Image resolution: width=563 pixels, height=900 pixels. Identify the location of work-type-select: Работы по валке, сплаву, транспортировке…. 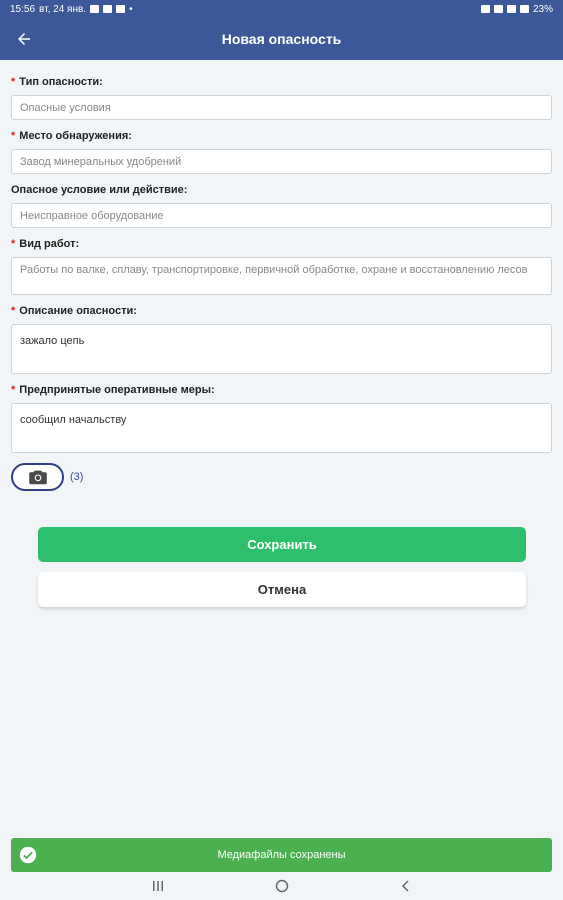
(281, 276).